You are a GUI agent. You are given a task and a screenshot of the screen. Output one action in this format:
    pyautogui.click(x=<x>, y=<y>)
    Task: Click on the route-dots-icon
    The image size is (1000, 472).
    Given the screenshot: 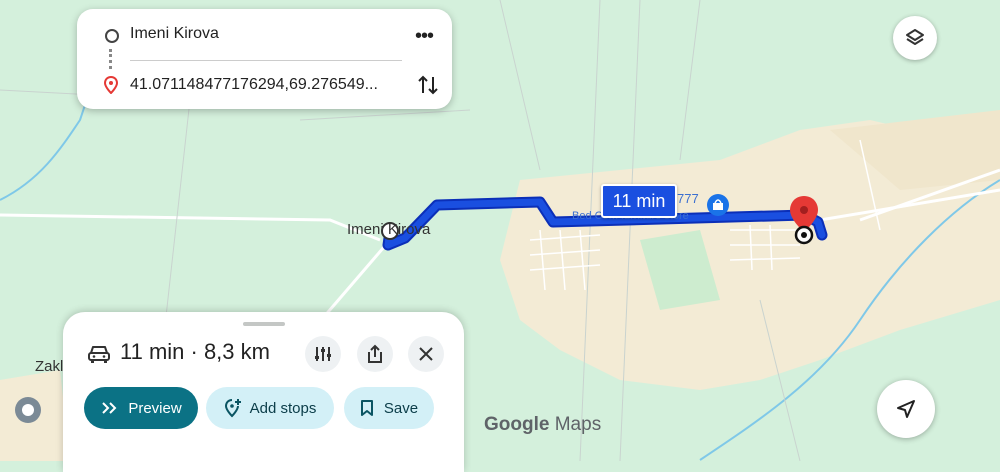 What is the action you would take?
    pyautogui.click(x=112, y=59)
    